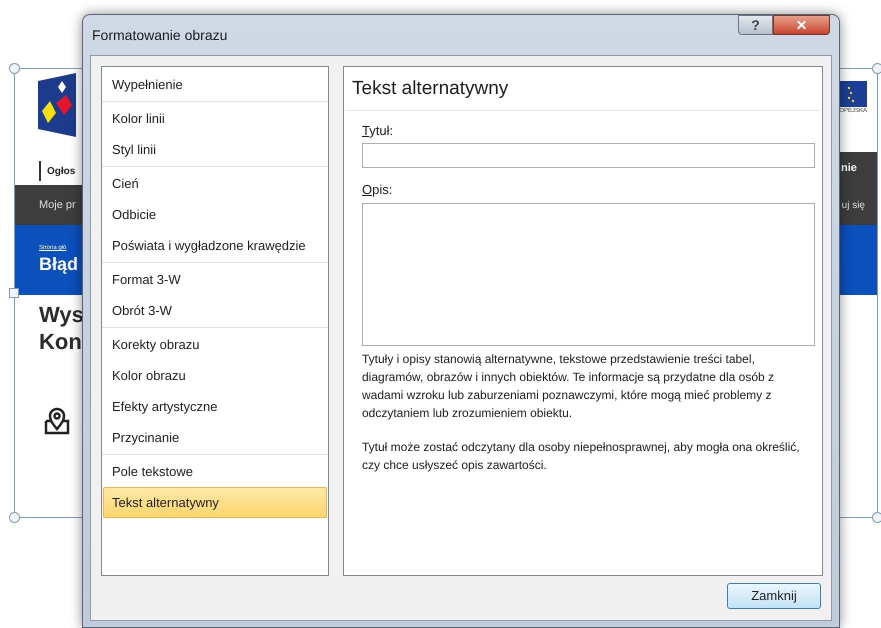  Describe the element at coordinates (588, 155) in the screenshot. I see `title-field` at that location.